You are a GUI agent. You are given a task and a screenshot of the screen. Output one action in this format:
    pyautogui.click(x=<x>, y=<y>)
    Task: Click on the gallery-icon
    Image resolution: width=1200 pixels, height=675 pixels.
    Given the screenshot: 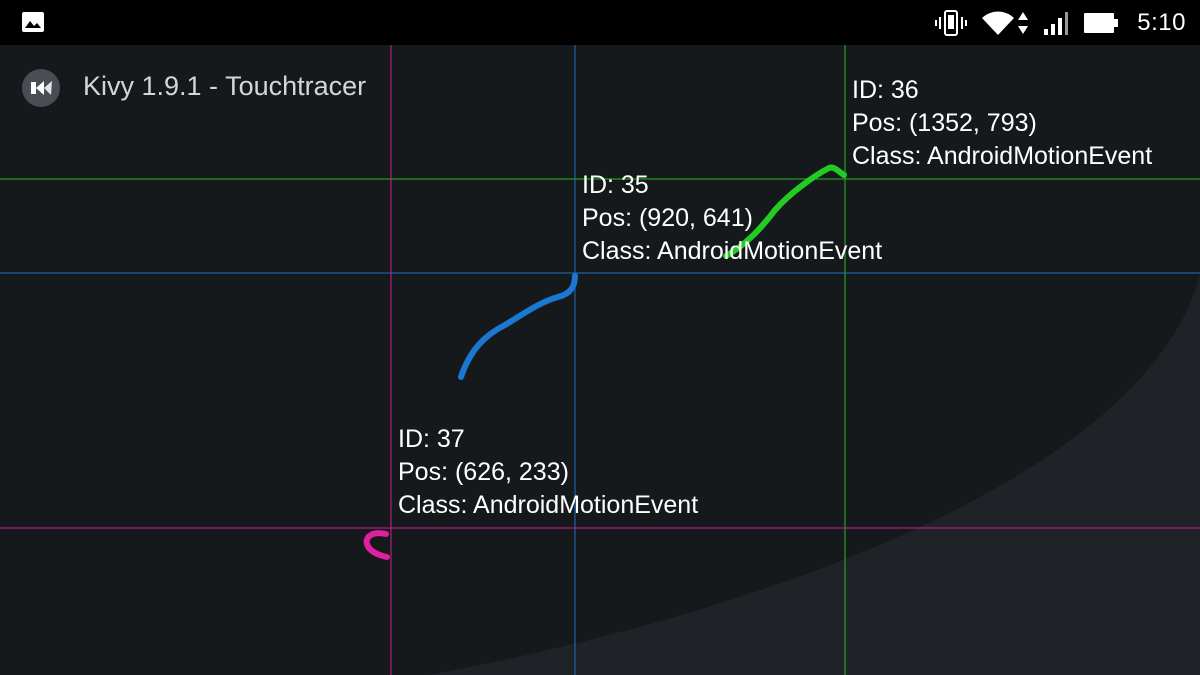 What is the action you would take?
    pyautogui.click(x=33, y=22)
    